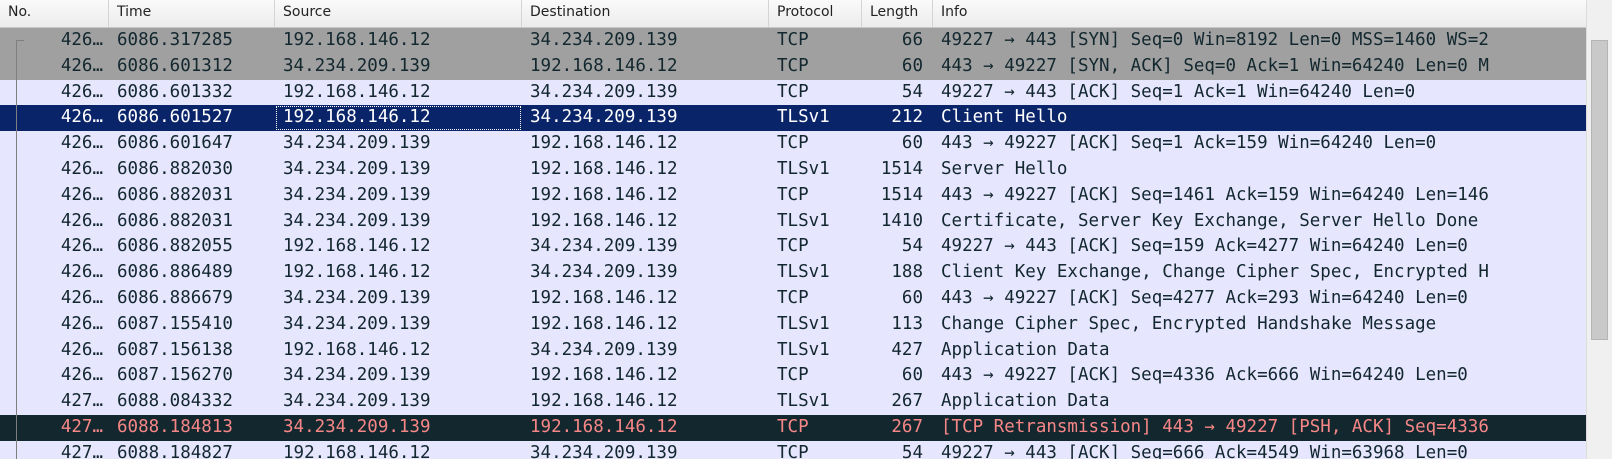  Describe the element at coordinates (175, 323) in the screenshot. I see `packet-time: 6087.155410` at that location.